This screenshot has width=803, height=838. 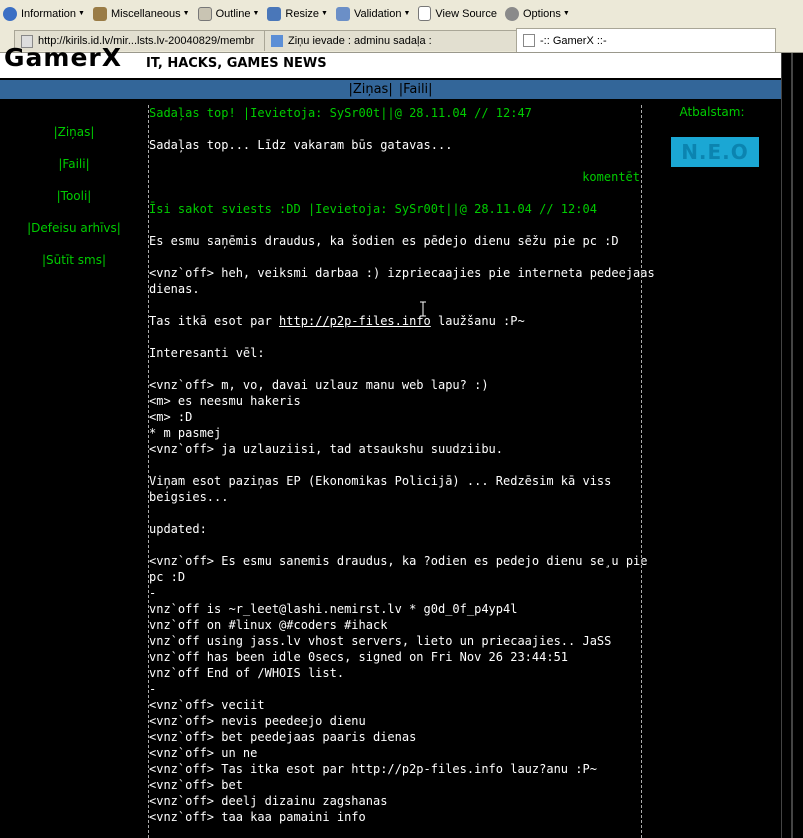 What do you see at coordinates (370, 89) in the screenshot?
I see `nav-link-zinas: |Ziņas|` at bounding box center [370, 89].